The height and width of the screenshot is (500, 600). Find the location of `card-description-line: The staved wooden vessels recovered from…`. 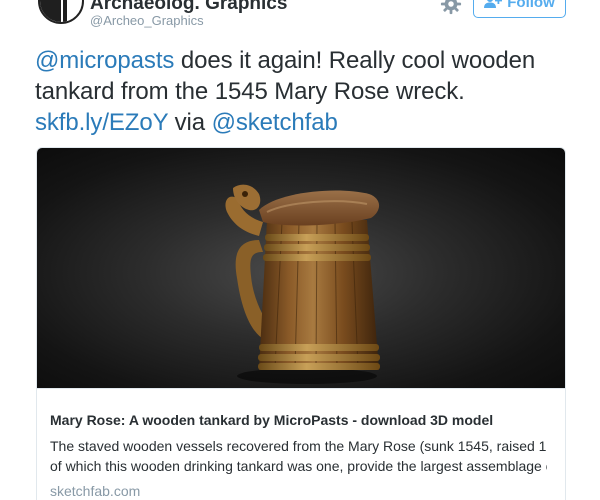

card-description-line: The staved wooden vessels recovered from… is located at coordinates (298, 446).